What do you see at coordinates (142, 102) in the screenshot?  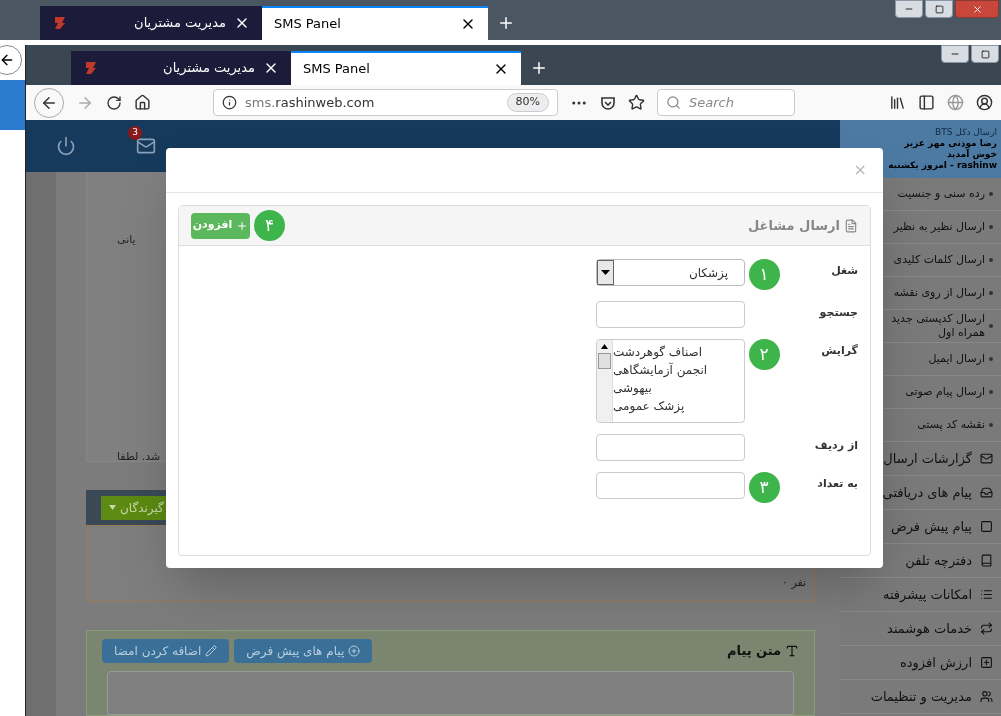 I see `home-icon` at bounding box center [142, 102].